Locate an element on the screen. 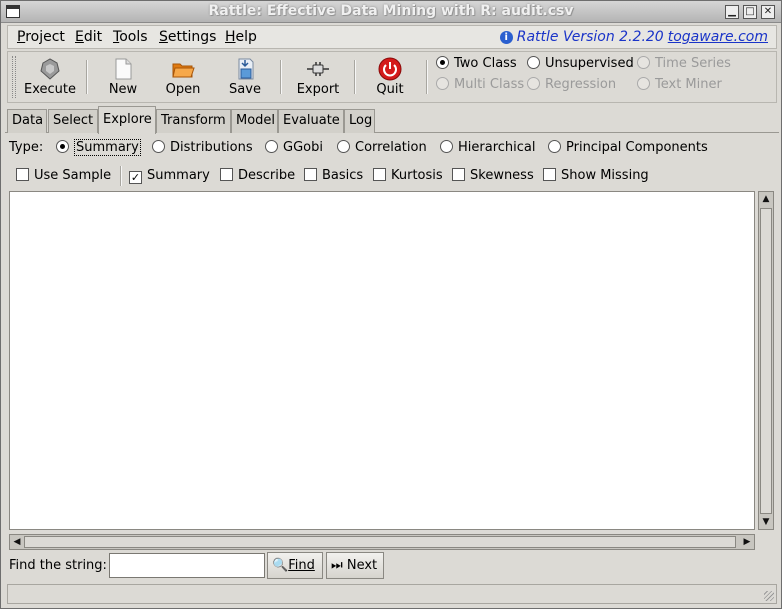  type-summary-radio: Summary is located at coordinates (98, 147).